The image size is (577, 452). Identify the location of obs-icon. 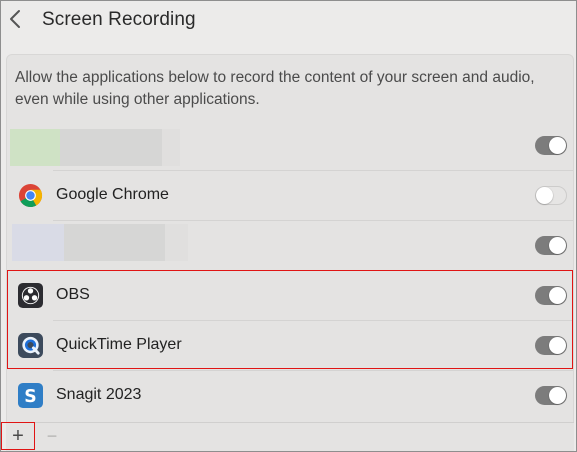
(30, 295).